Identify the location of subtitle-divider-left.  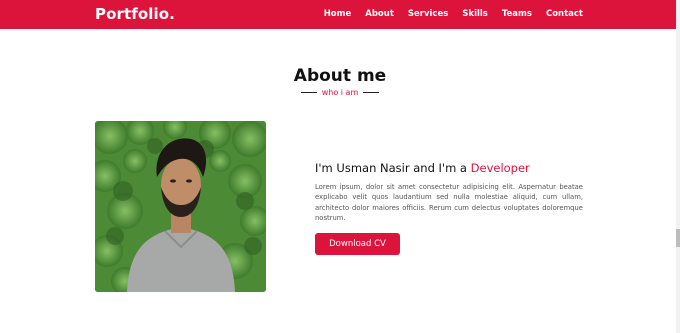
(308, 92).